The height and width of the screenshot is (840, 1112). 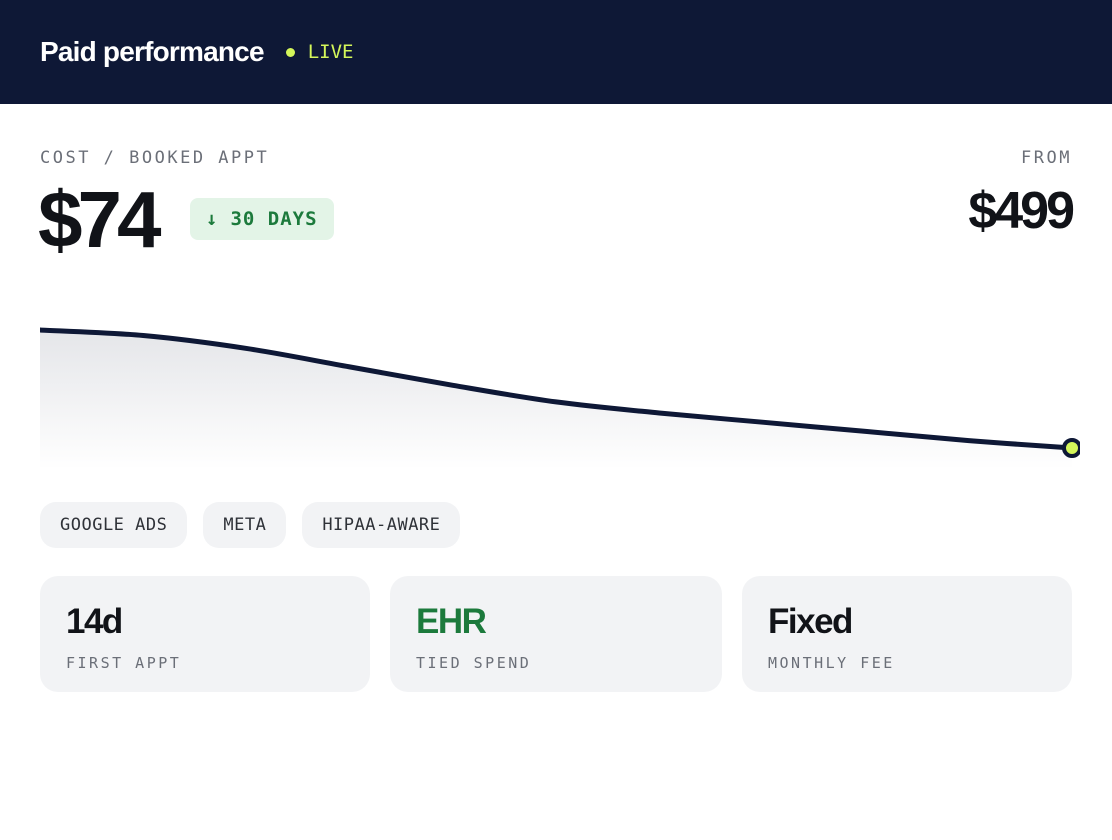 I want to click on stat-card-value: EHR, so click(x=451, y=621).